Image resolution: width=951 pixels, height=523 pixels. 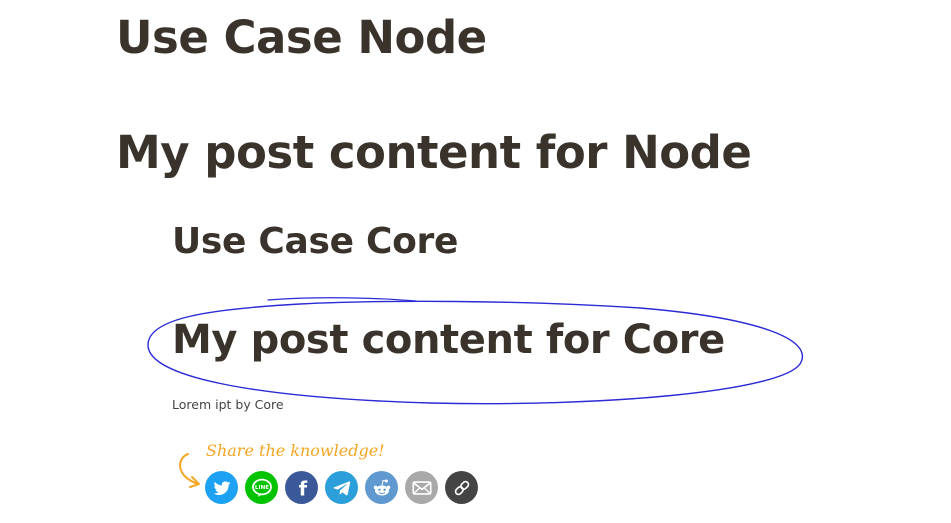 I want to click on share-twitter-button, so click(x=221, y=487).